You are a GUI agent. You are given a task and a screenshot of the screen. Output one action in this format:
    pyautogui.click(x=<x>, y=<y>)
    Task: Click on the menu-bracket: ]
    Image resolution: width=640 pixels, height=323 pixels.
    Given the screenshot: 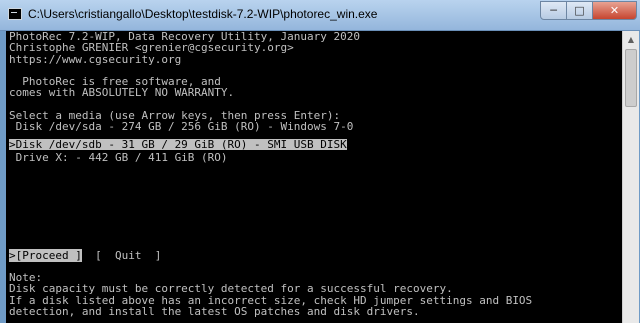 What is the action you would take?
    pyautogui.click(x=151, y=255)
    